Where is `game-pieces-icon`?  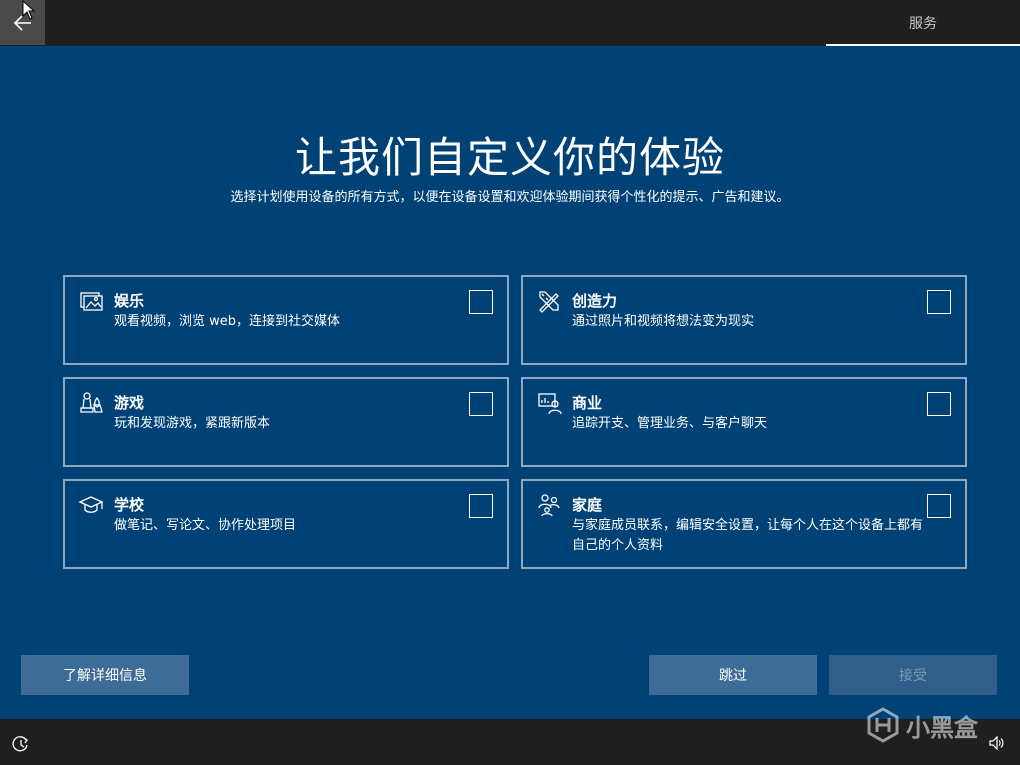 game-pieces-icon is located at coordinates (91, 403).